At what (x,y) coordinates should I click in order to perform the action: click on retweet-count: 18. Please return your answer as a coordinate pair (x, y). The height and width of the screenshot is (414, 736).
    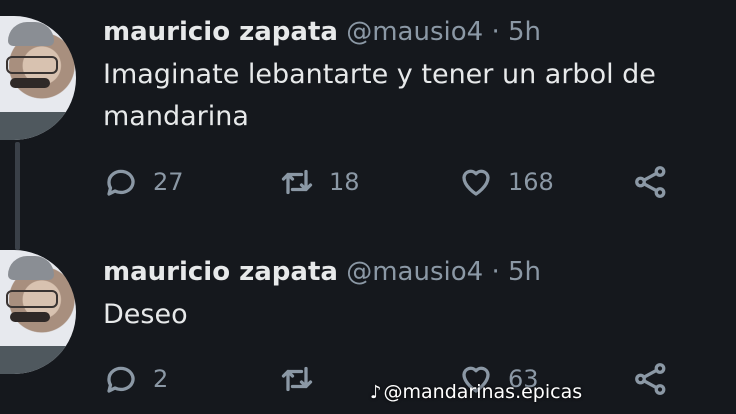
    Looking at the image, I should click on (344, 182).